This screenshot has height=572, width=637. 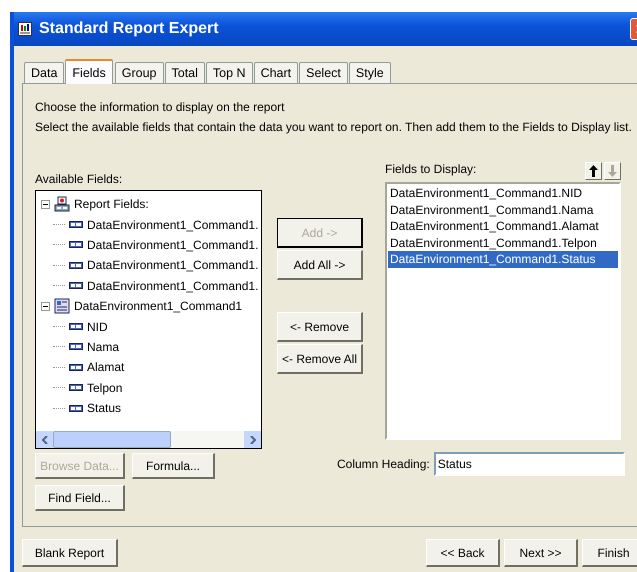 What do you see at coordinates (541, 553) in the screenshot?
I see `wizard-button: Next >>` at bounding box center [541, 553].